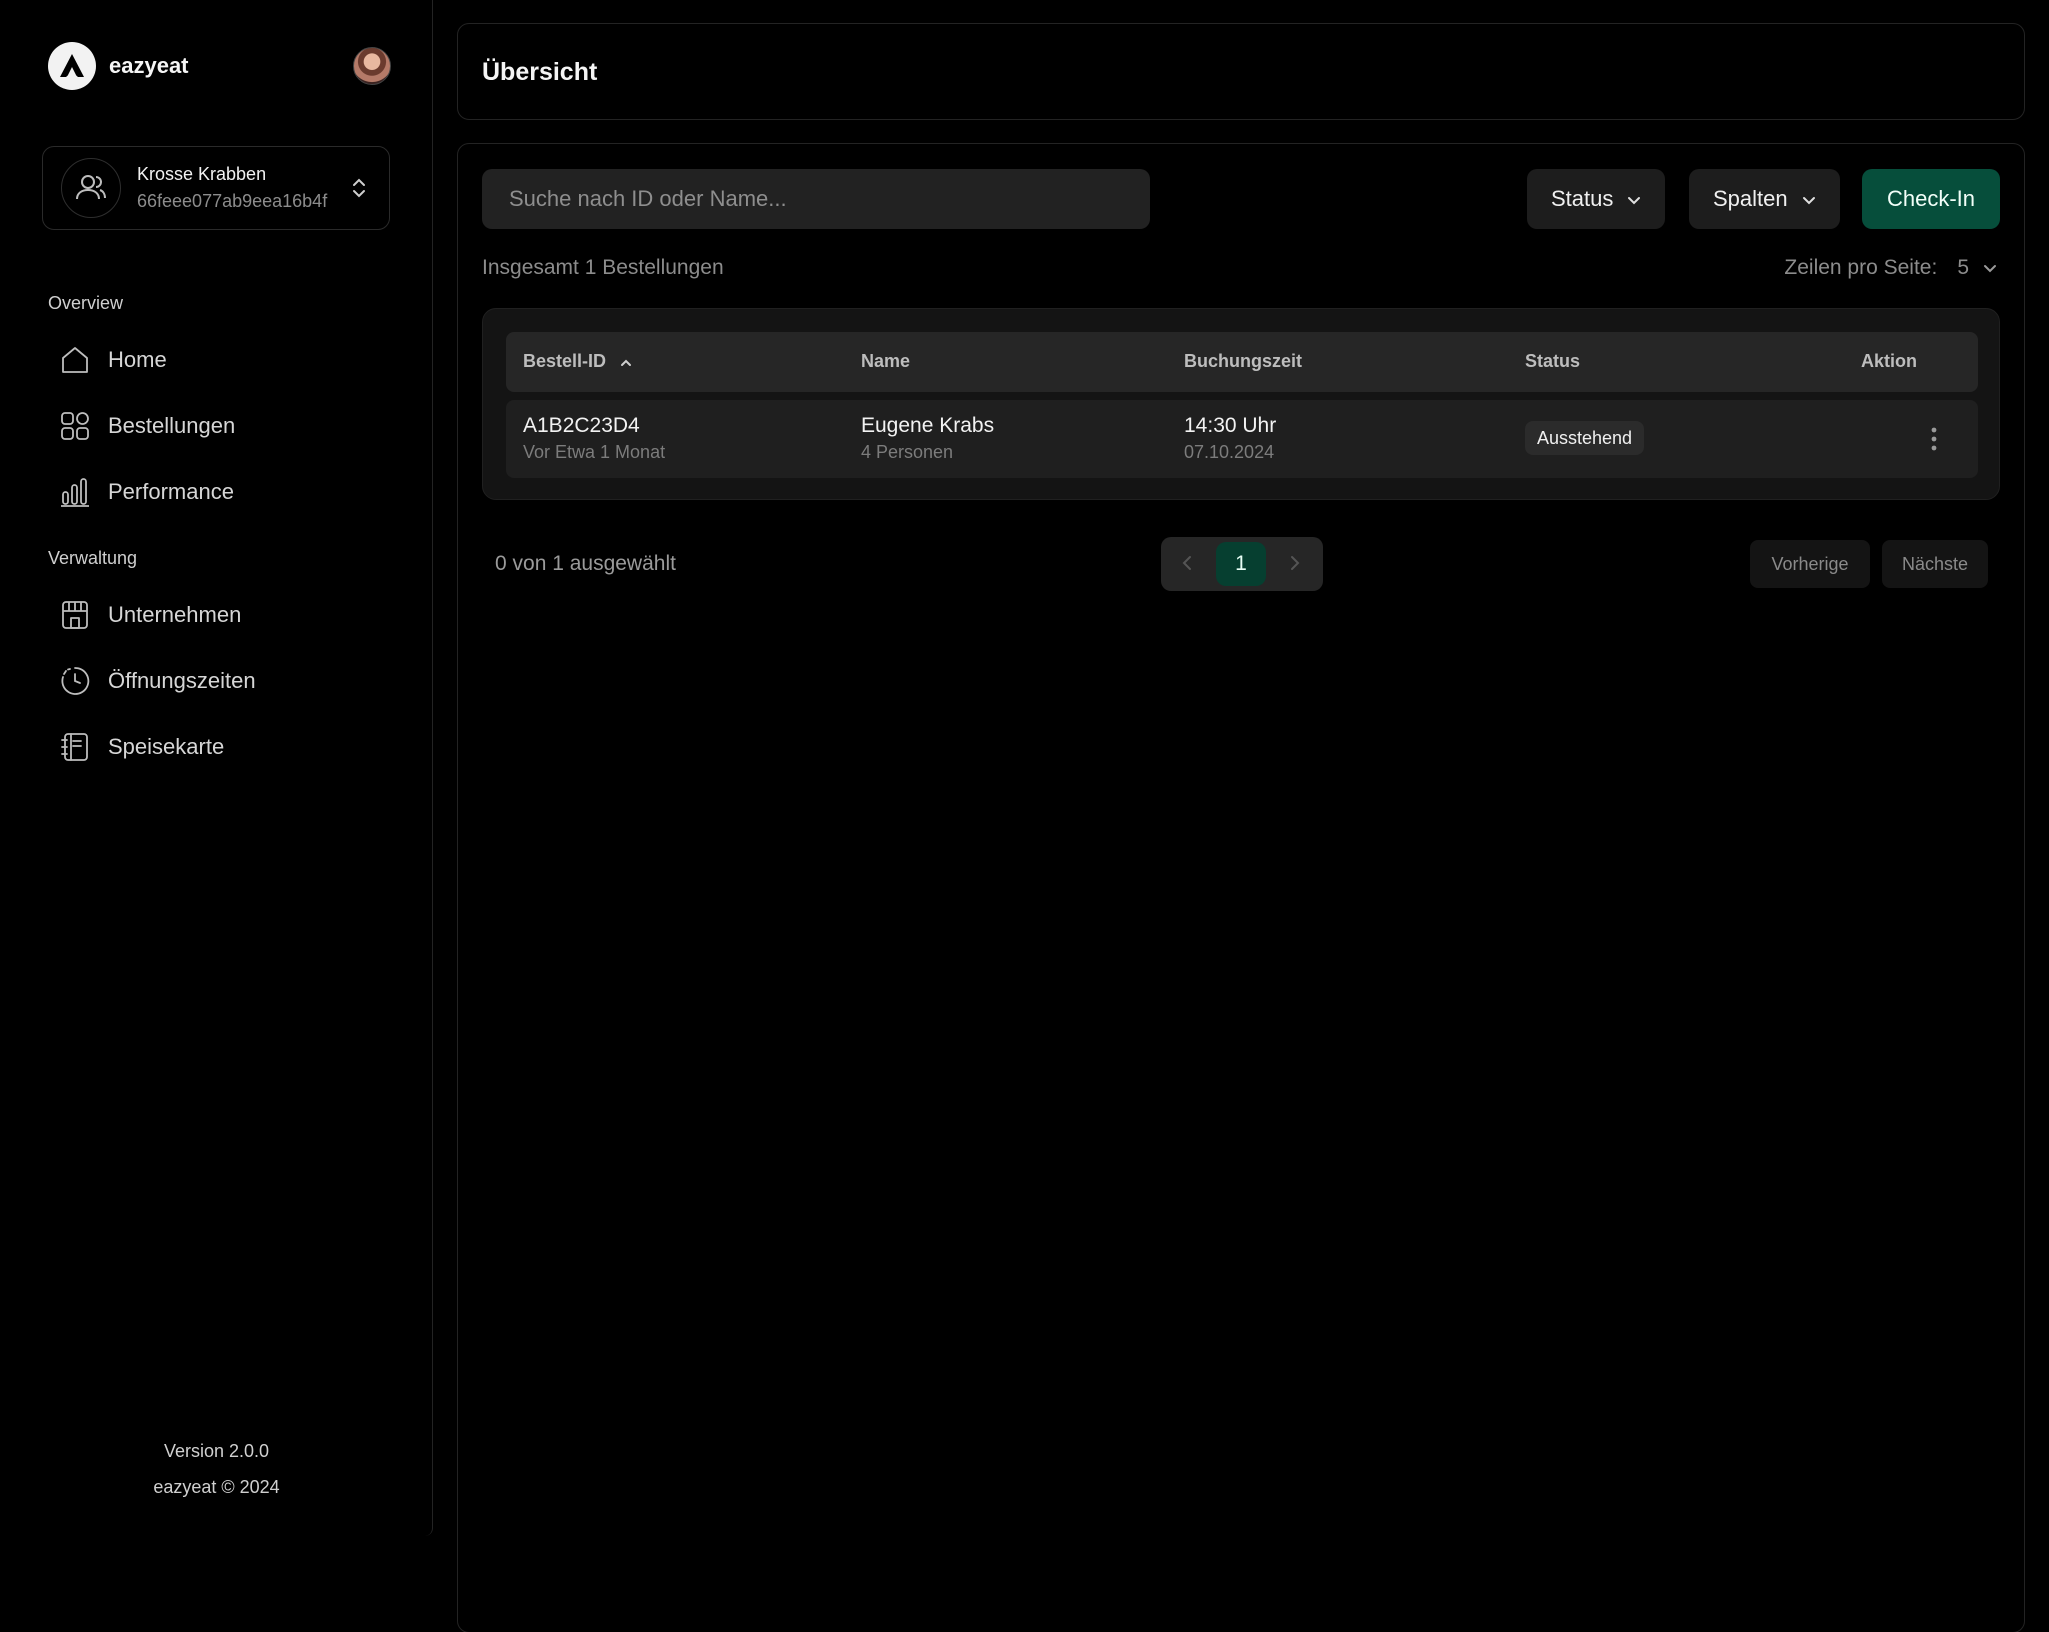  What do you see at coordinates (171, 491) in the screenshot?
I see `sidebar-item-label: Performance` at bounding box center [171, 491].